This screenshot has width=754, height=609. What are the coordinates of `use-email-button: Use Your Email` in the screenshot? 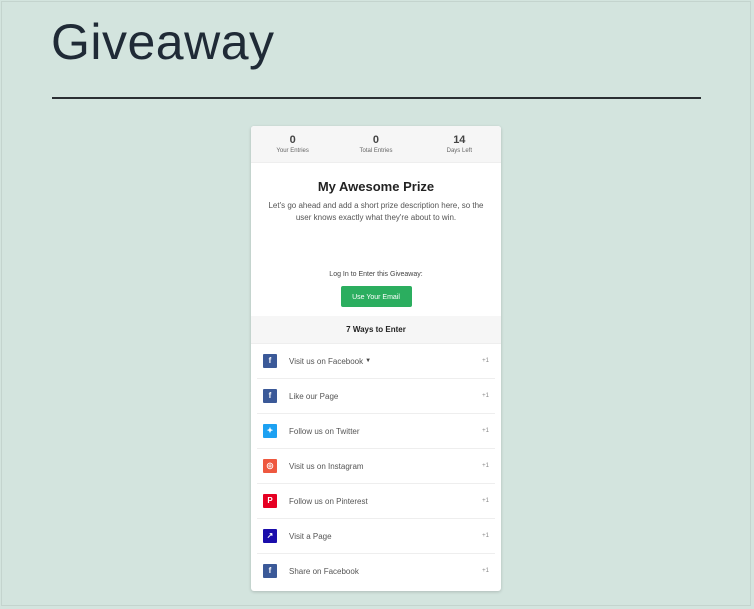 It's located at (376, 296).